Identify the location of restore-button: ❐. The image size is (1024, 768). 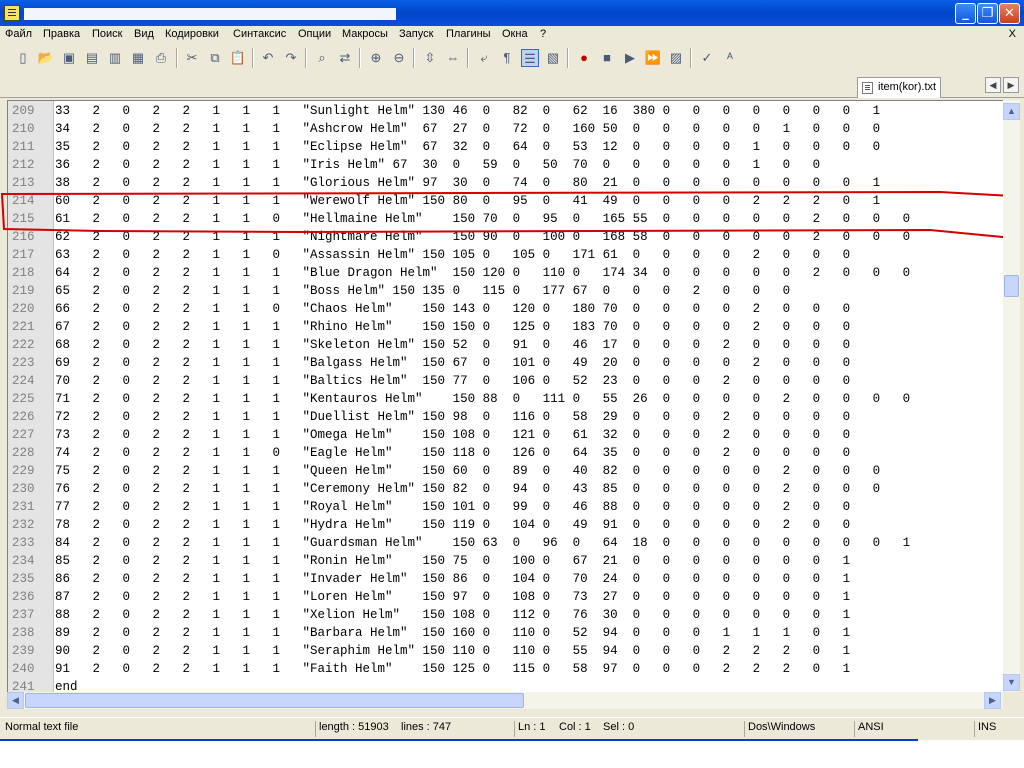
(987, 13).